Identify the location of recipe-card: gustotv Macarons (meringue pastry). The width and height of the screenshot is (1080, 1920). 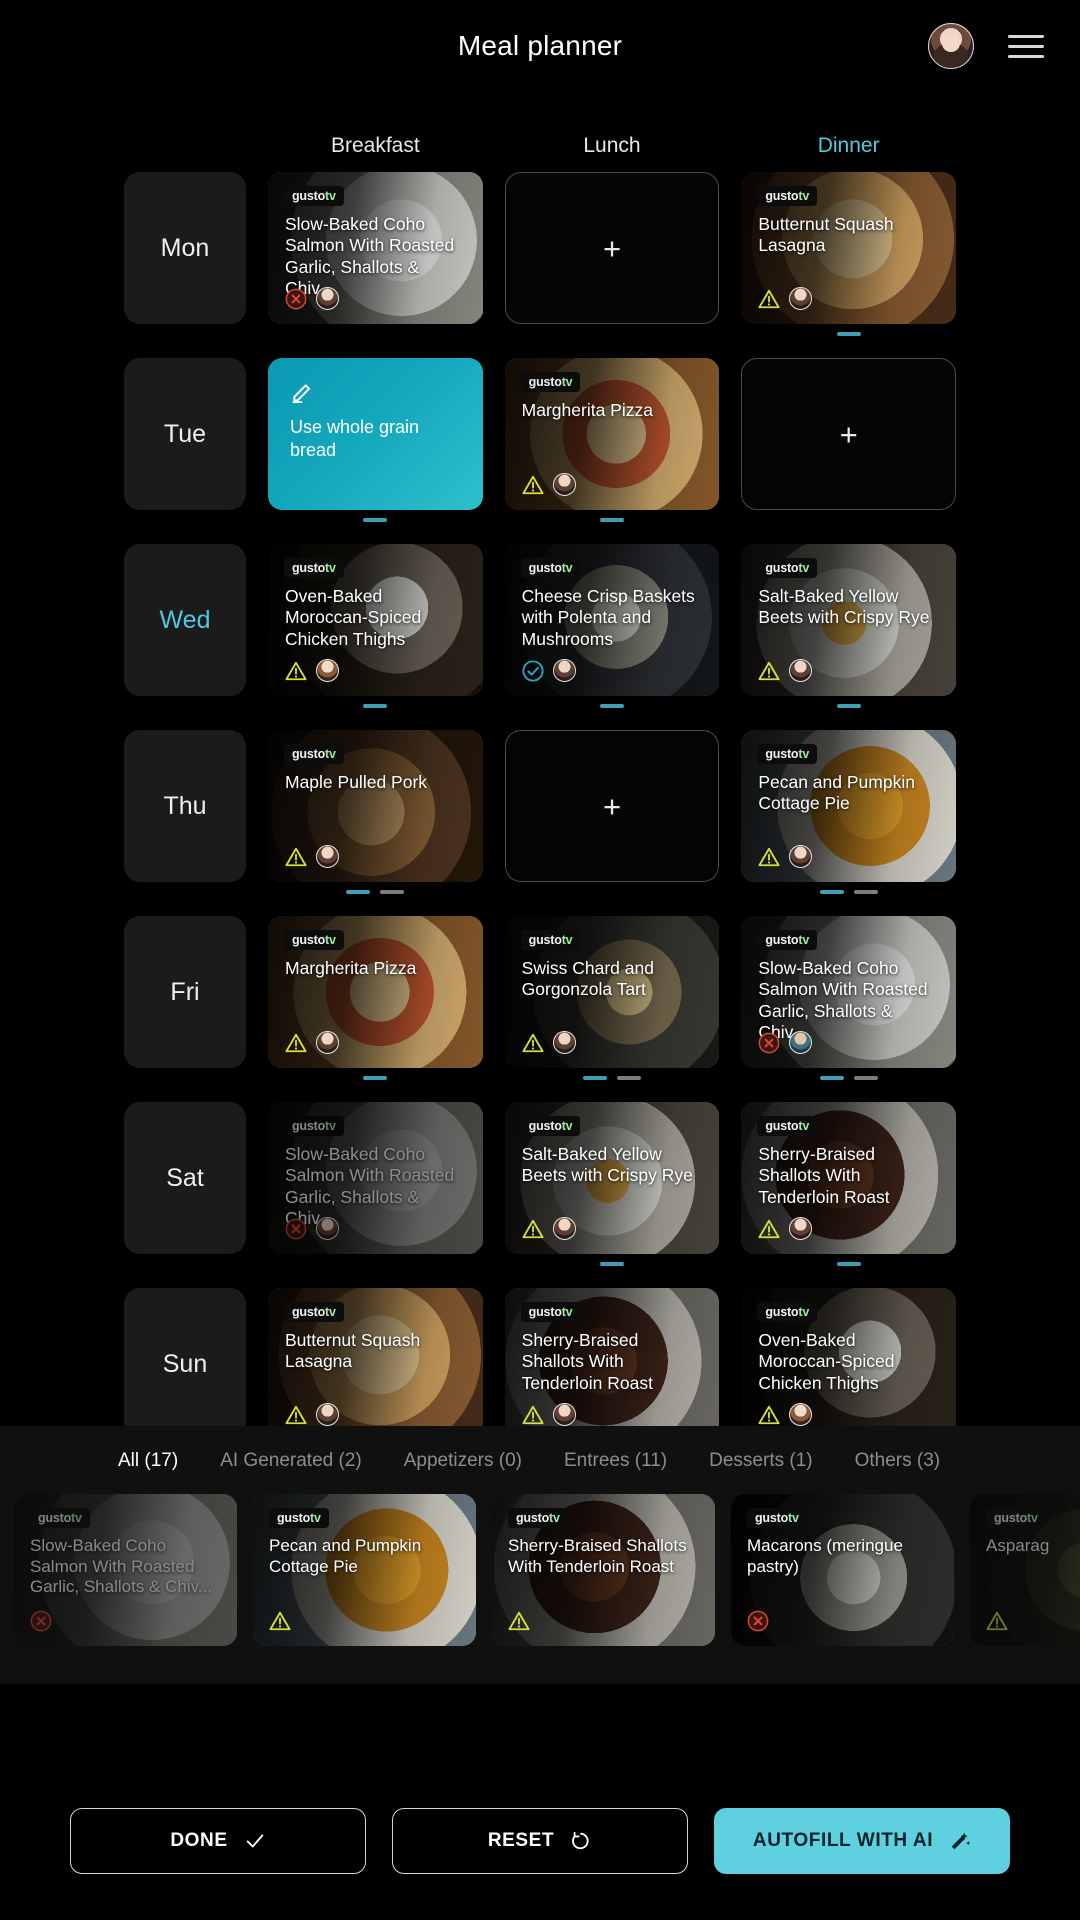
(842, 1570).